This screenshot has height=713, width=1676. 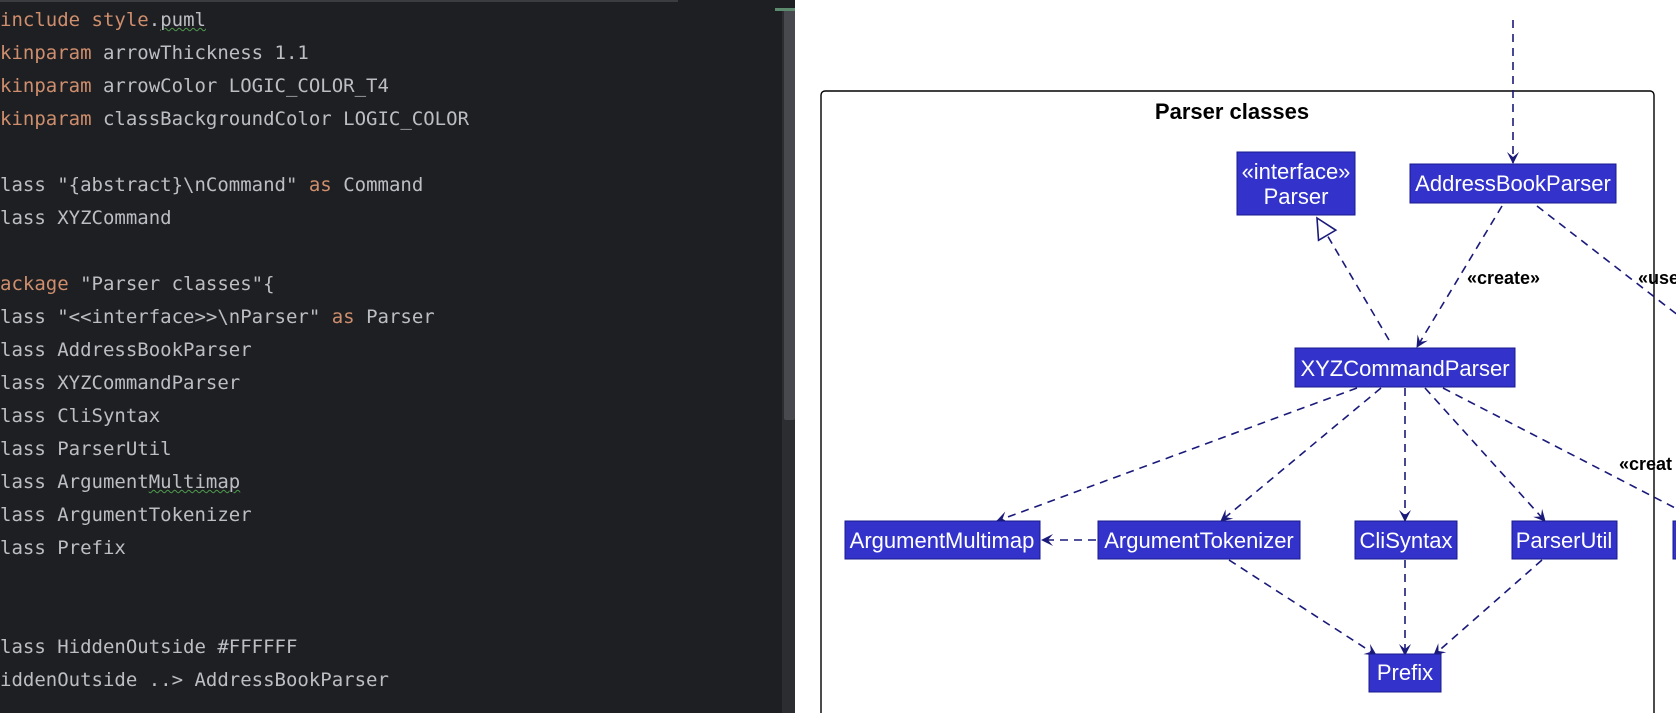 I want to click on code-token: lass CliSyntax, so click(x=80, y=416).